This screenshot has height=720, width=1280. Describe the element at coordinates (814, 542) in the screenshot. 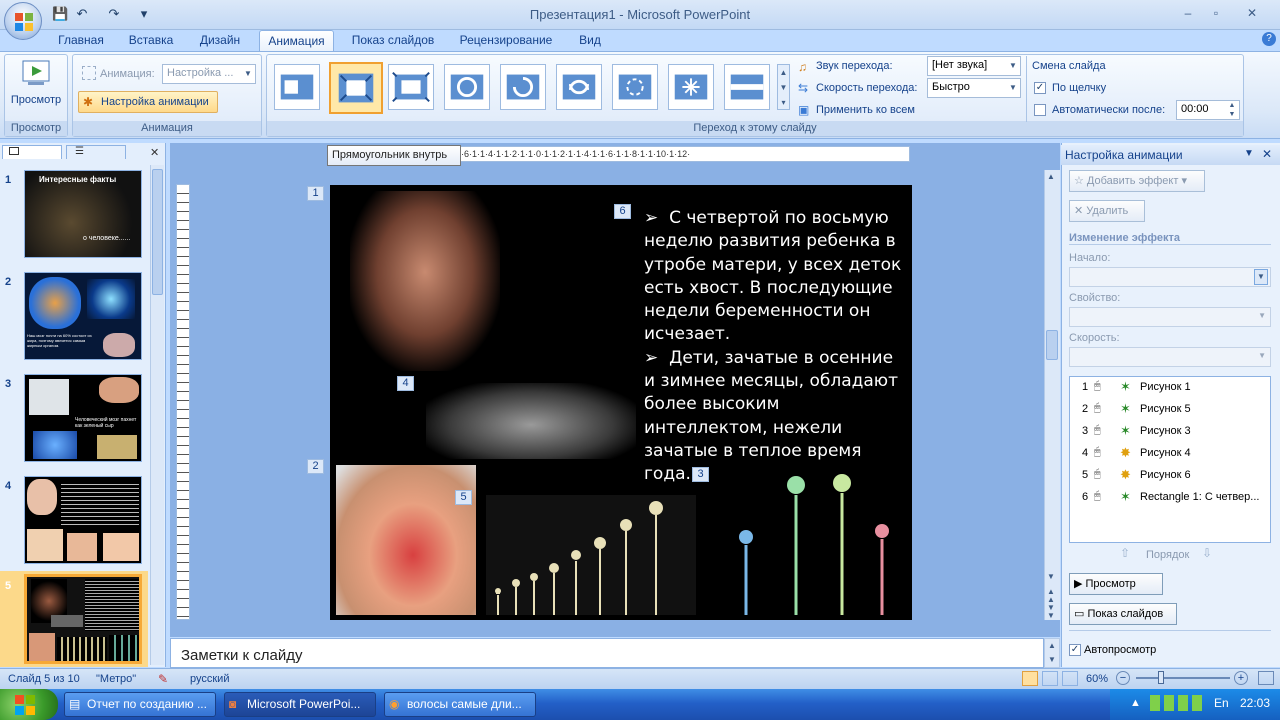

I see `skeleton-family-image` at that location.